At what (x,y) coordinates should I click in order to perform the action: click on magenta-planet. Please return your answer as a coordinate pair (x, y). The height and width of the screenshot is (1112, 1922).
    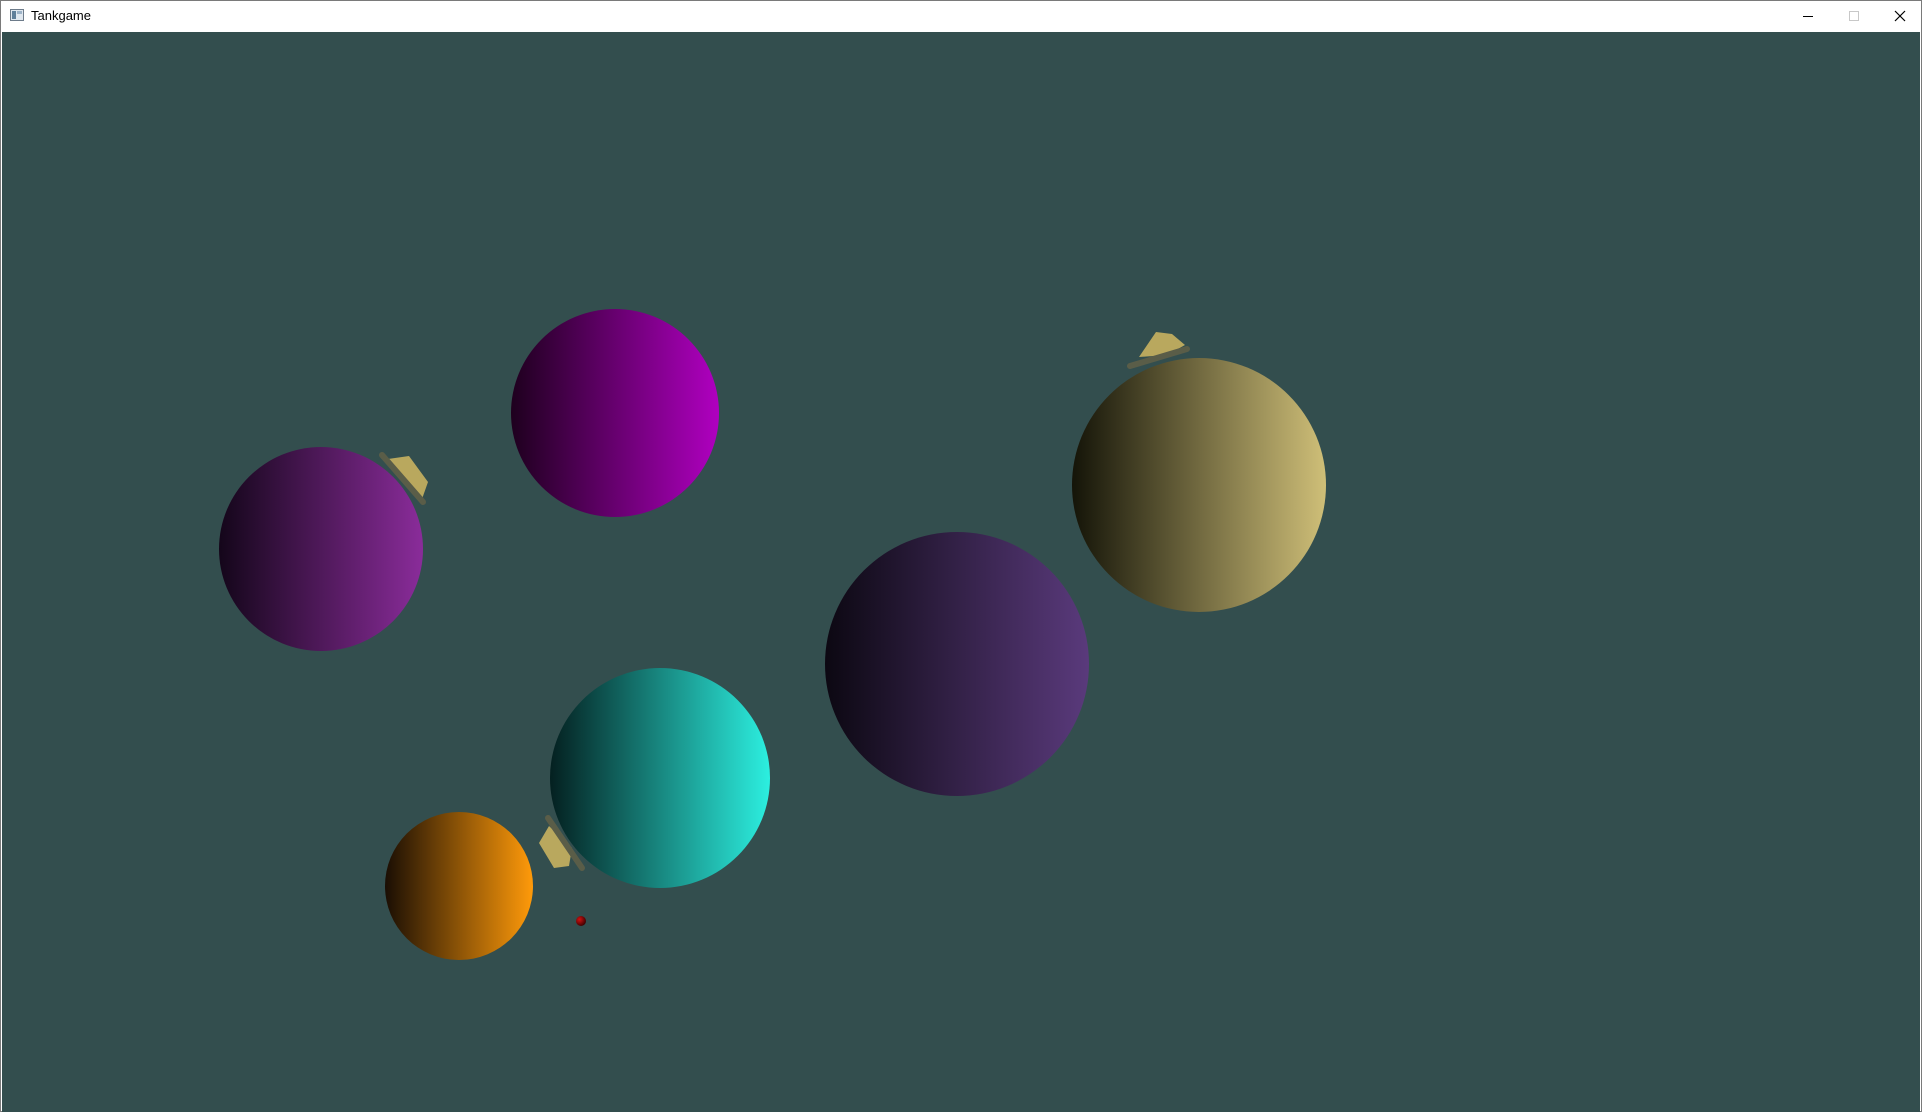
    Looking at the image, I should click on (615, 413).